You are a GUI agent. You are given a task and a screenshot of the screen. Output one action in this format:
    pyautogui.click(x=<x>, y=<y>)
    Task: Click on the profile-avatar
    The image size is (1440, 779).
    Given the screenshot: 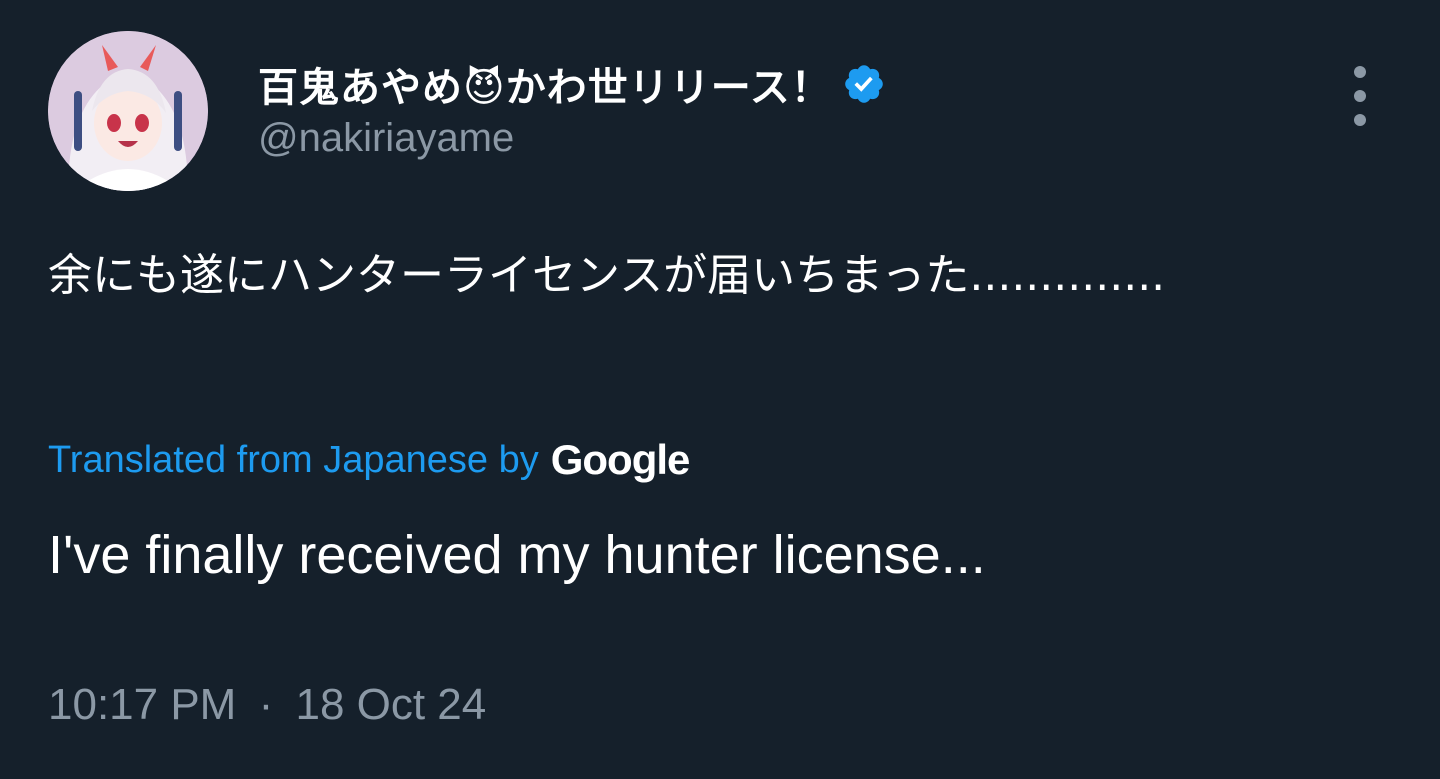 What is the action you would take?
    pyautogui.click(x=128, y=111)
    